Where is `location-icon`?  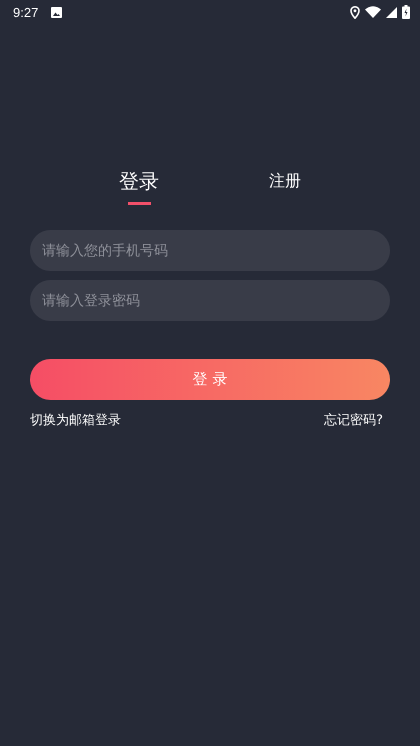
location-icon is located at coordinates (355, 12).